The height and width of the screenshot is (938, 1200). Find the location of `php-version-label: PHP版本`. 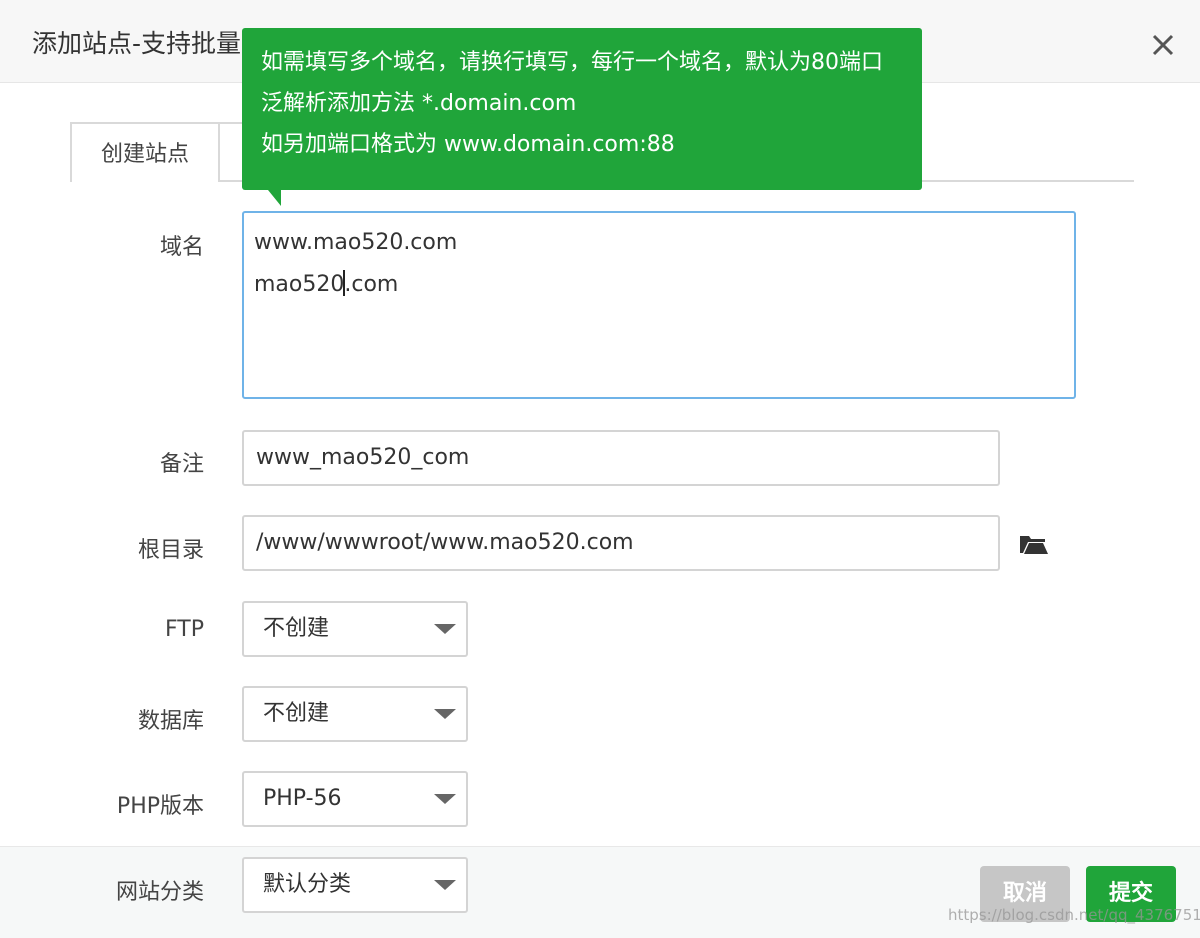

php-version-label: PHP版本 is located at coordinates (160, 806).